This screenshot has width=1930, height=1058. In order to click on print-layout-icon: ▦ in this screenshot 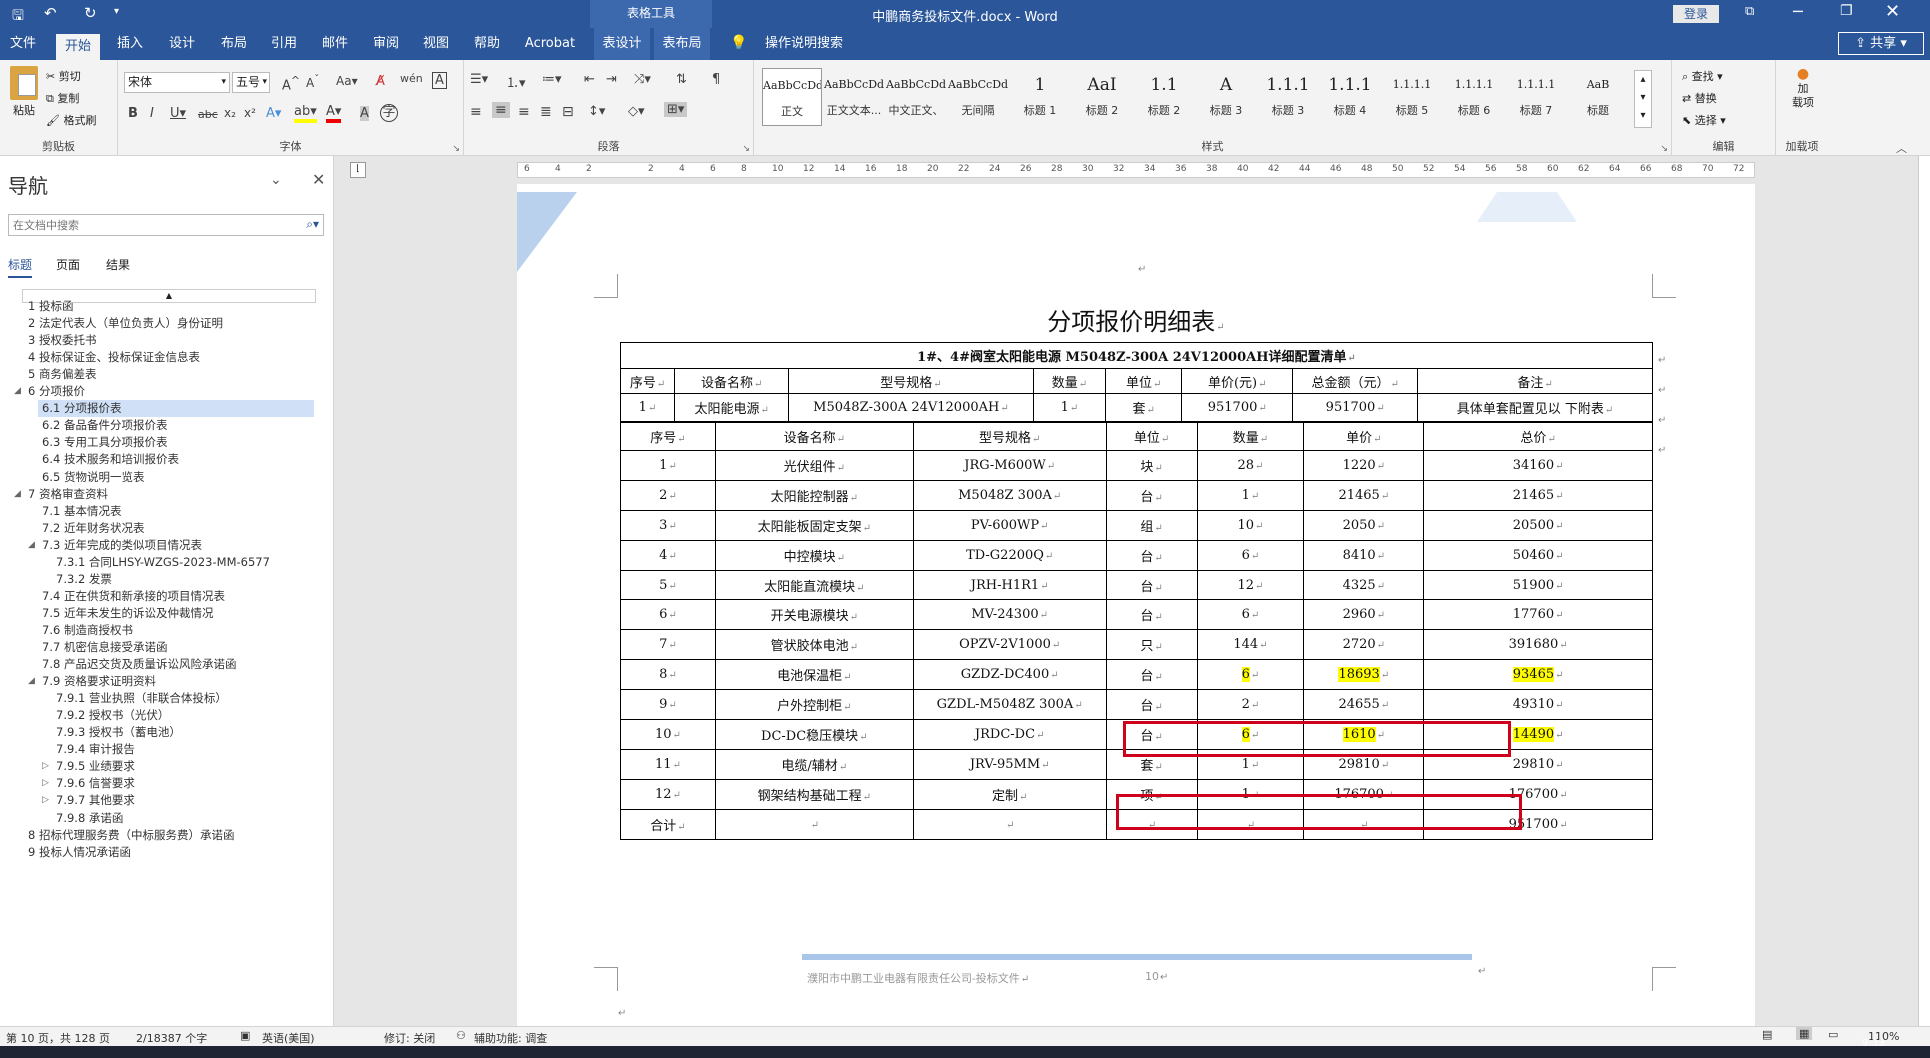, I will do `click(1804, 1033)`.